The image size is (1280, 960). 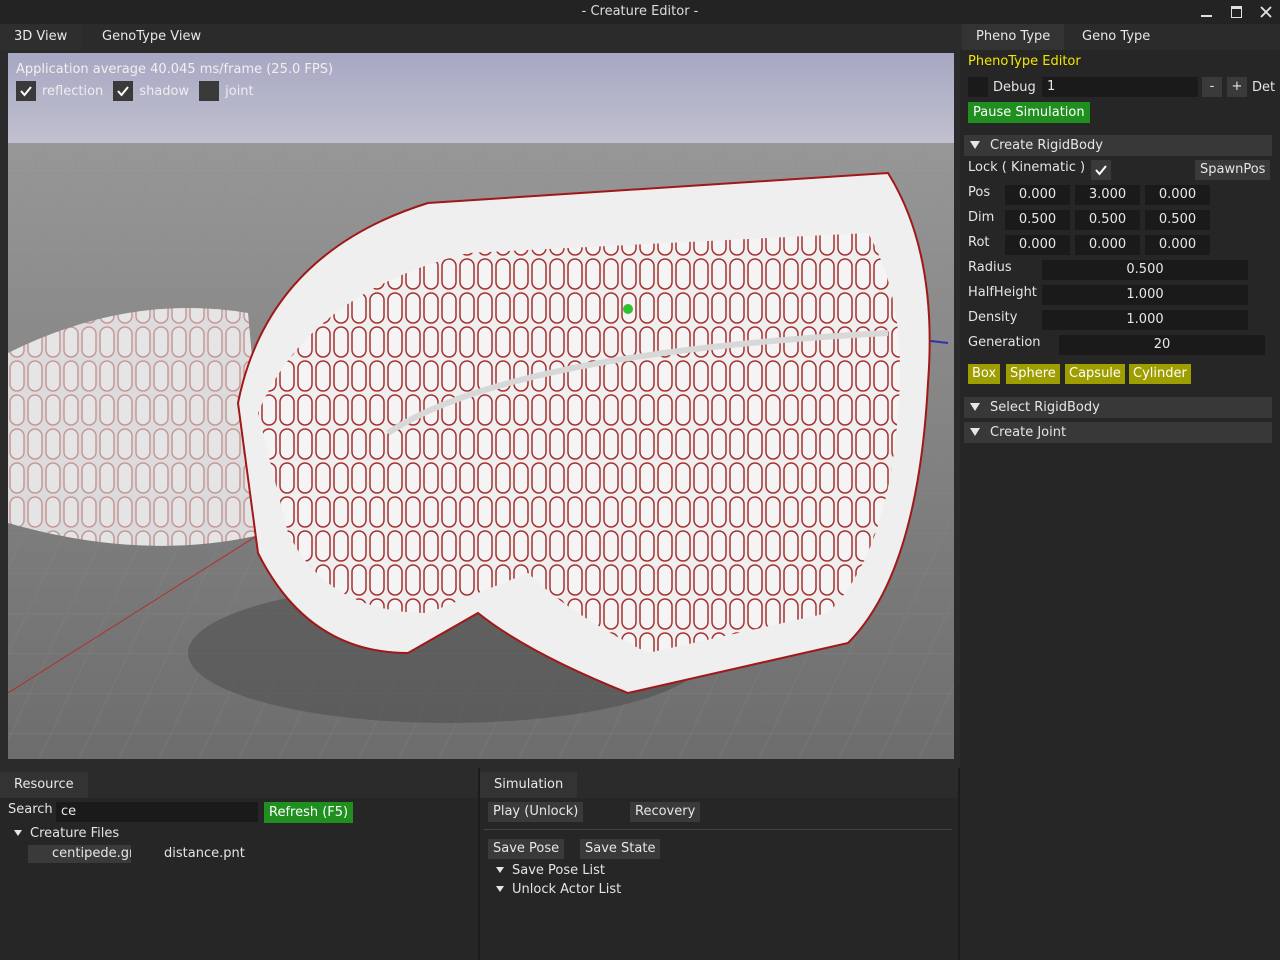 What do you see at coordinates (567, 889) in the screenshot?
I see `unlock-actor-list-label: Unlock Actor List` at bounding box center [567, 889].